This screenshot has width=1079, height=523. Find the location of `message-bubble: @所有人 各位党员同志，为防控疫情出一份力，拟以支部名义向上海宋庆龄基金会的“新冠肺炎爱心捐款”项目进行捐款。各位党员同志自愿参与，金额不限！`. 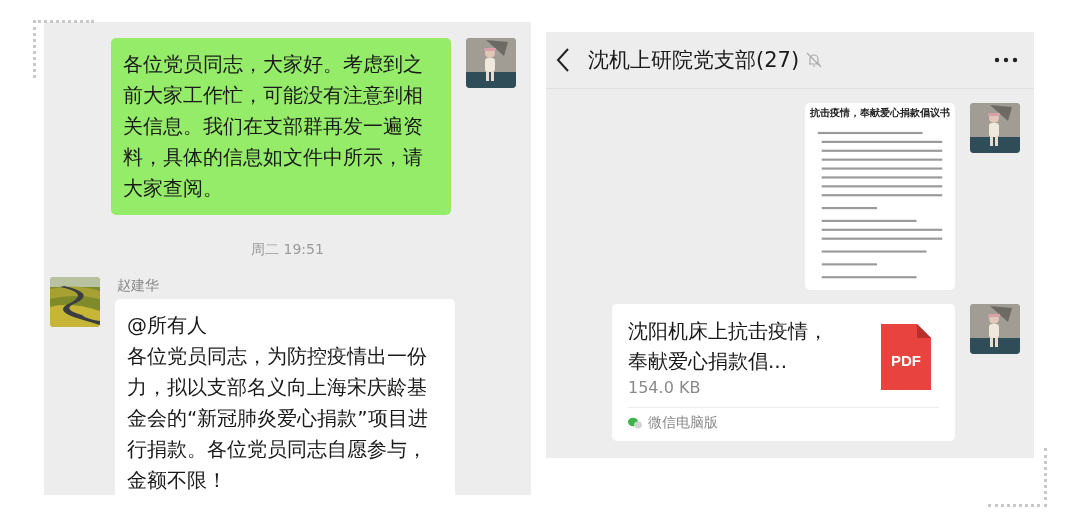

message-bubble: @所有人 各位党员同志，为防控疫情出一份力，拟以支部名义向上海宋庆龄基金会的“新冠肺炎爱心捐款”项目进行捐款。各位党员同志自愿参与，金额不限！ is located at coordinates (285, 397).